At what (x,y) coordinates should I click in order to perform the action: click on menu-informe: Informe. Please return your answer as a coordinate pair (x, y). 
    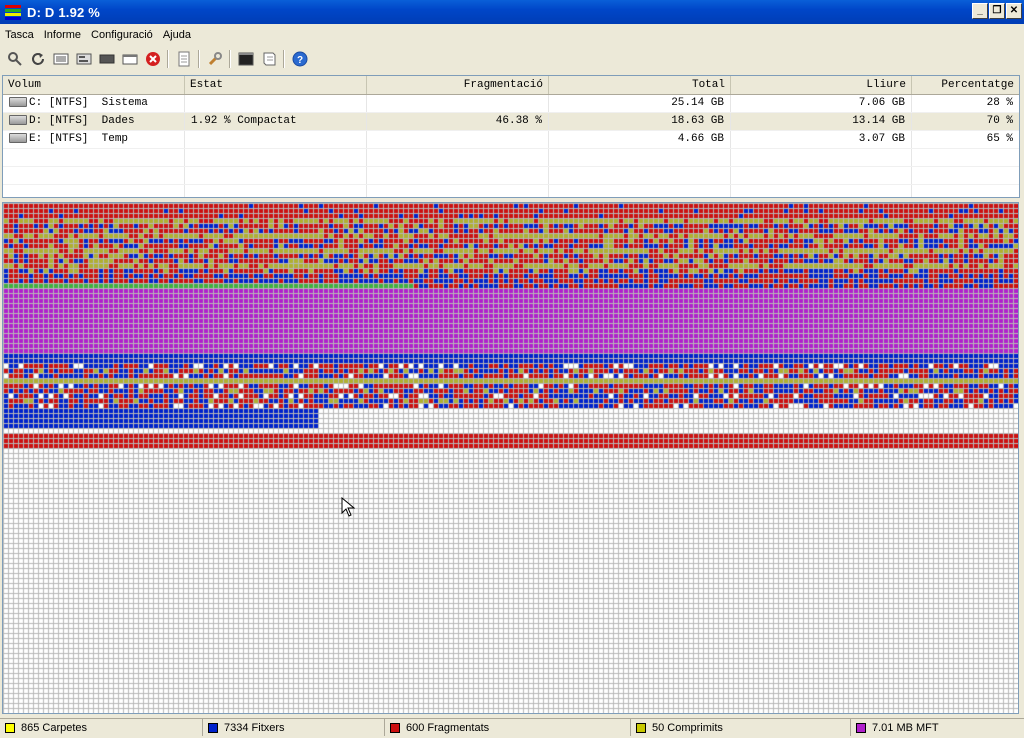
    Looking at the image, I should click on (62, 35).